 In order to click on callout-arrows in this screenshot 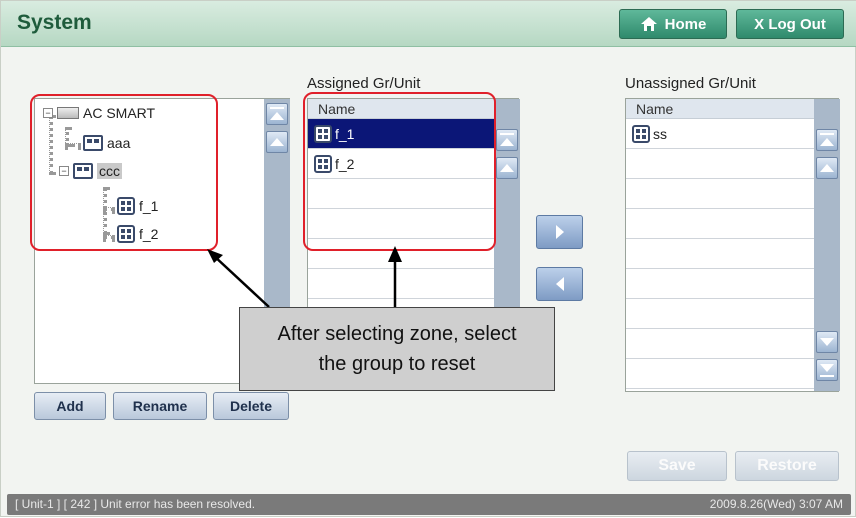, I will do `click(304, 277)`.